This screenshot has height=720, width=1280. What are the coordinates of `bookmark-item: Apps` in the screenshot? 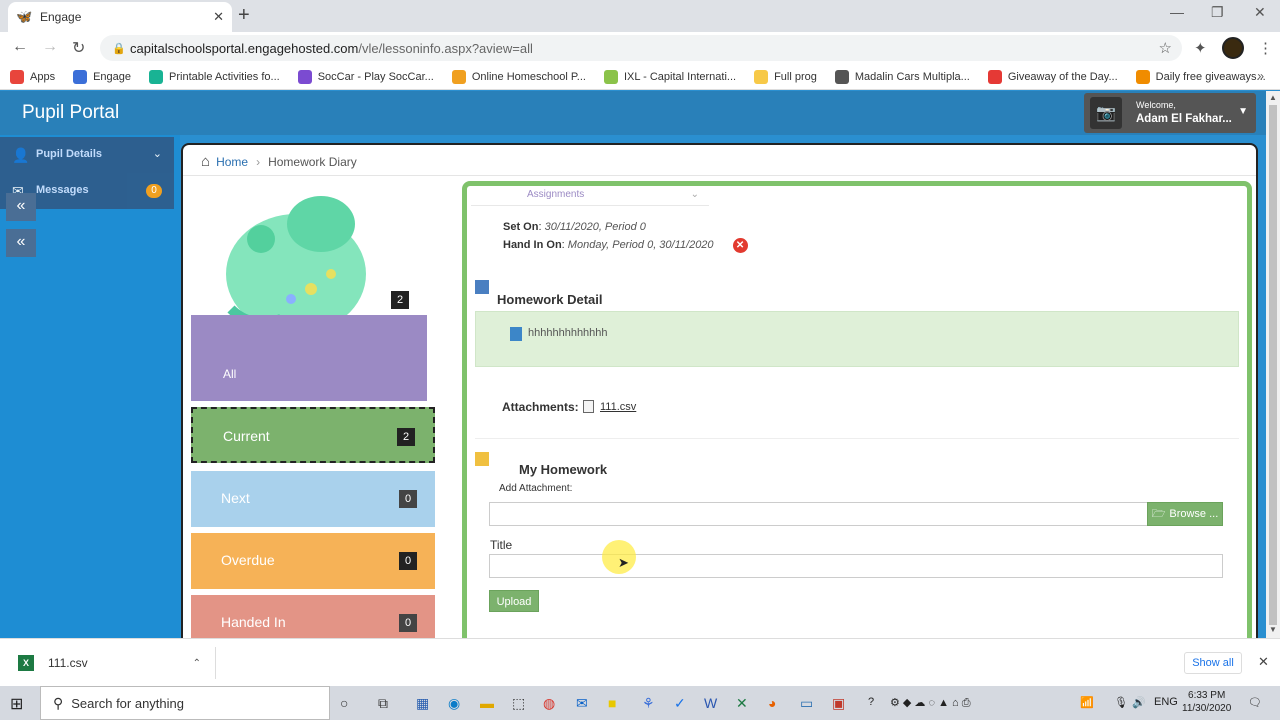 It's located at (32, 76).